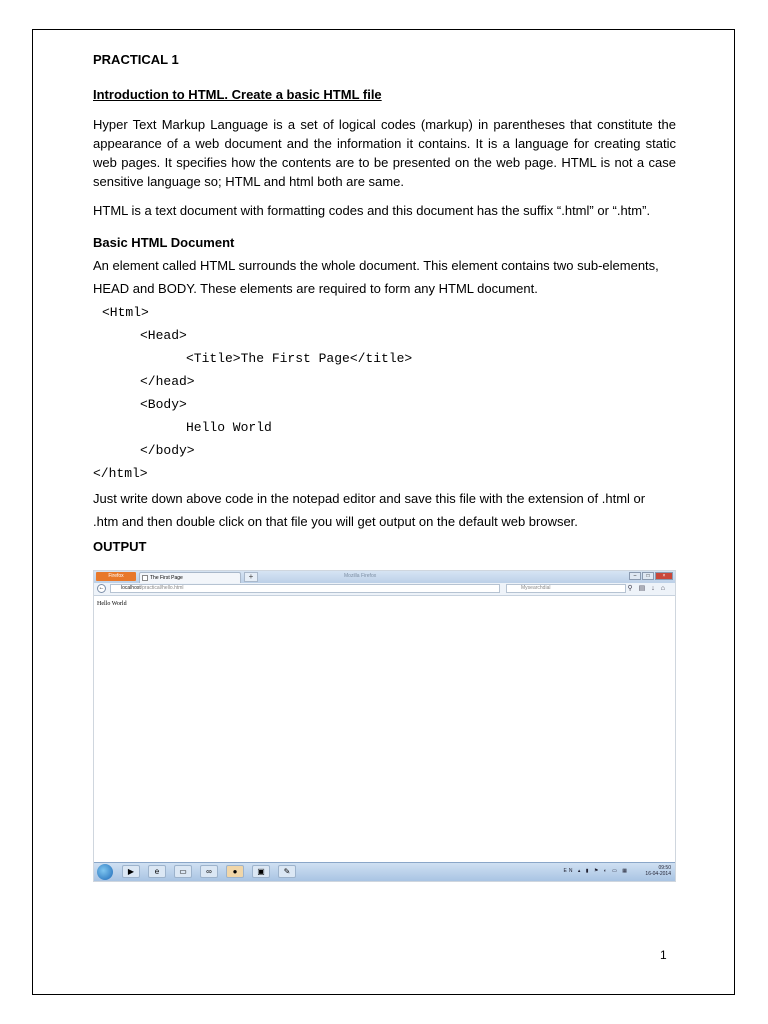 The height and width of the screenshot is (1024, 768). I want to click on code-line: <Html>, so click(125, 312).